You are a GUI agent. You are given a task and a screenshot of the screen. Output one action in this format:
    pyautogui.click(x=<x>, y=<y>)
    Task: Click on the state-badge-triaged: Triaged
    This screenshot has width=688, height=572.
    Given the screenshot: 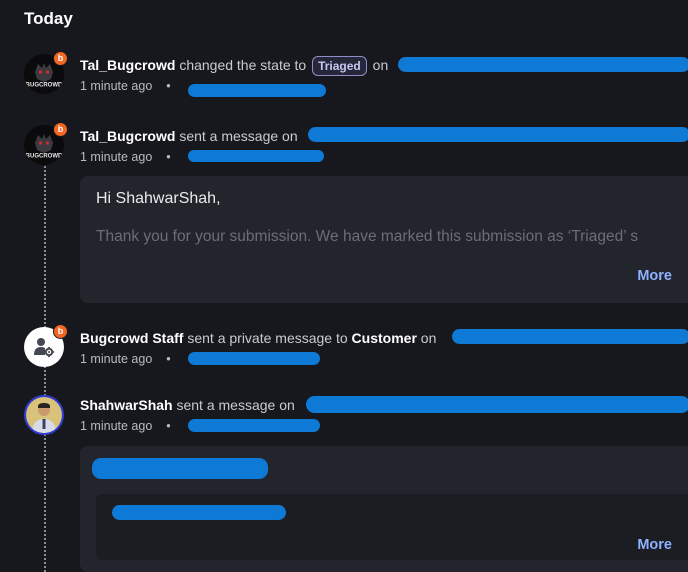 What is the action you would take?
    pyautogui.click(x=339, y=66)
    